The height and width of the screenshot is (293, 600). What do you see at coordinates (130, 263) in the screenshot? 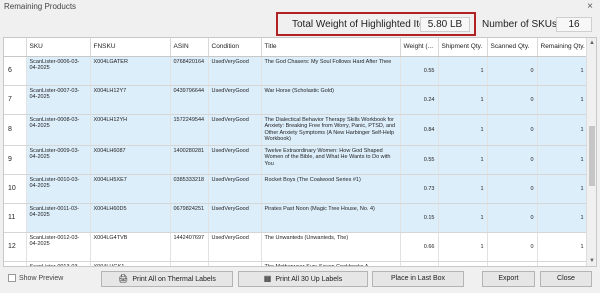
I see `fnsku-cell: X004LHGK1` at bounding box center [130, 263].